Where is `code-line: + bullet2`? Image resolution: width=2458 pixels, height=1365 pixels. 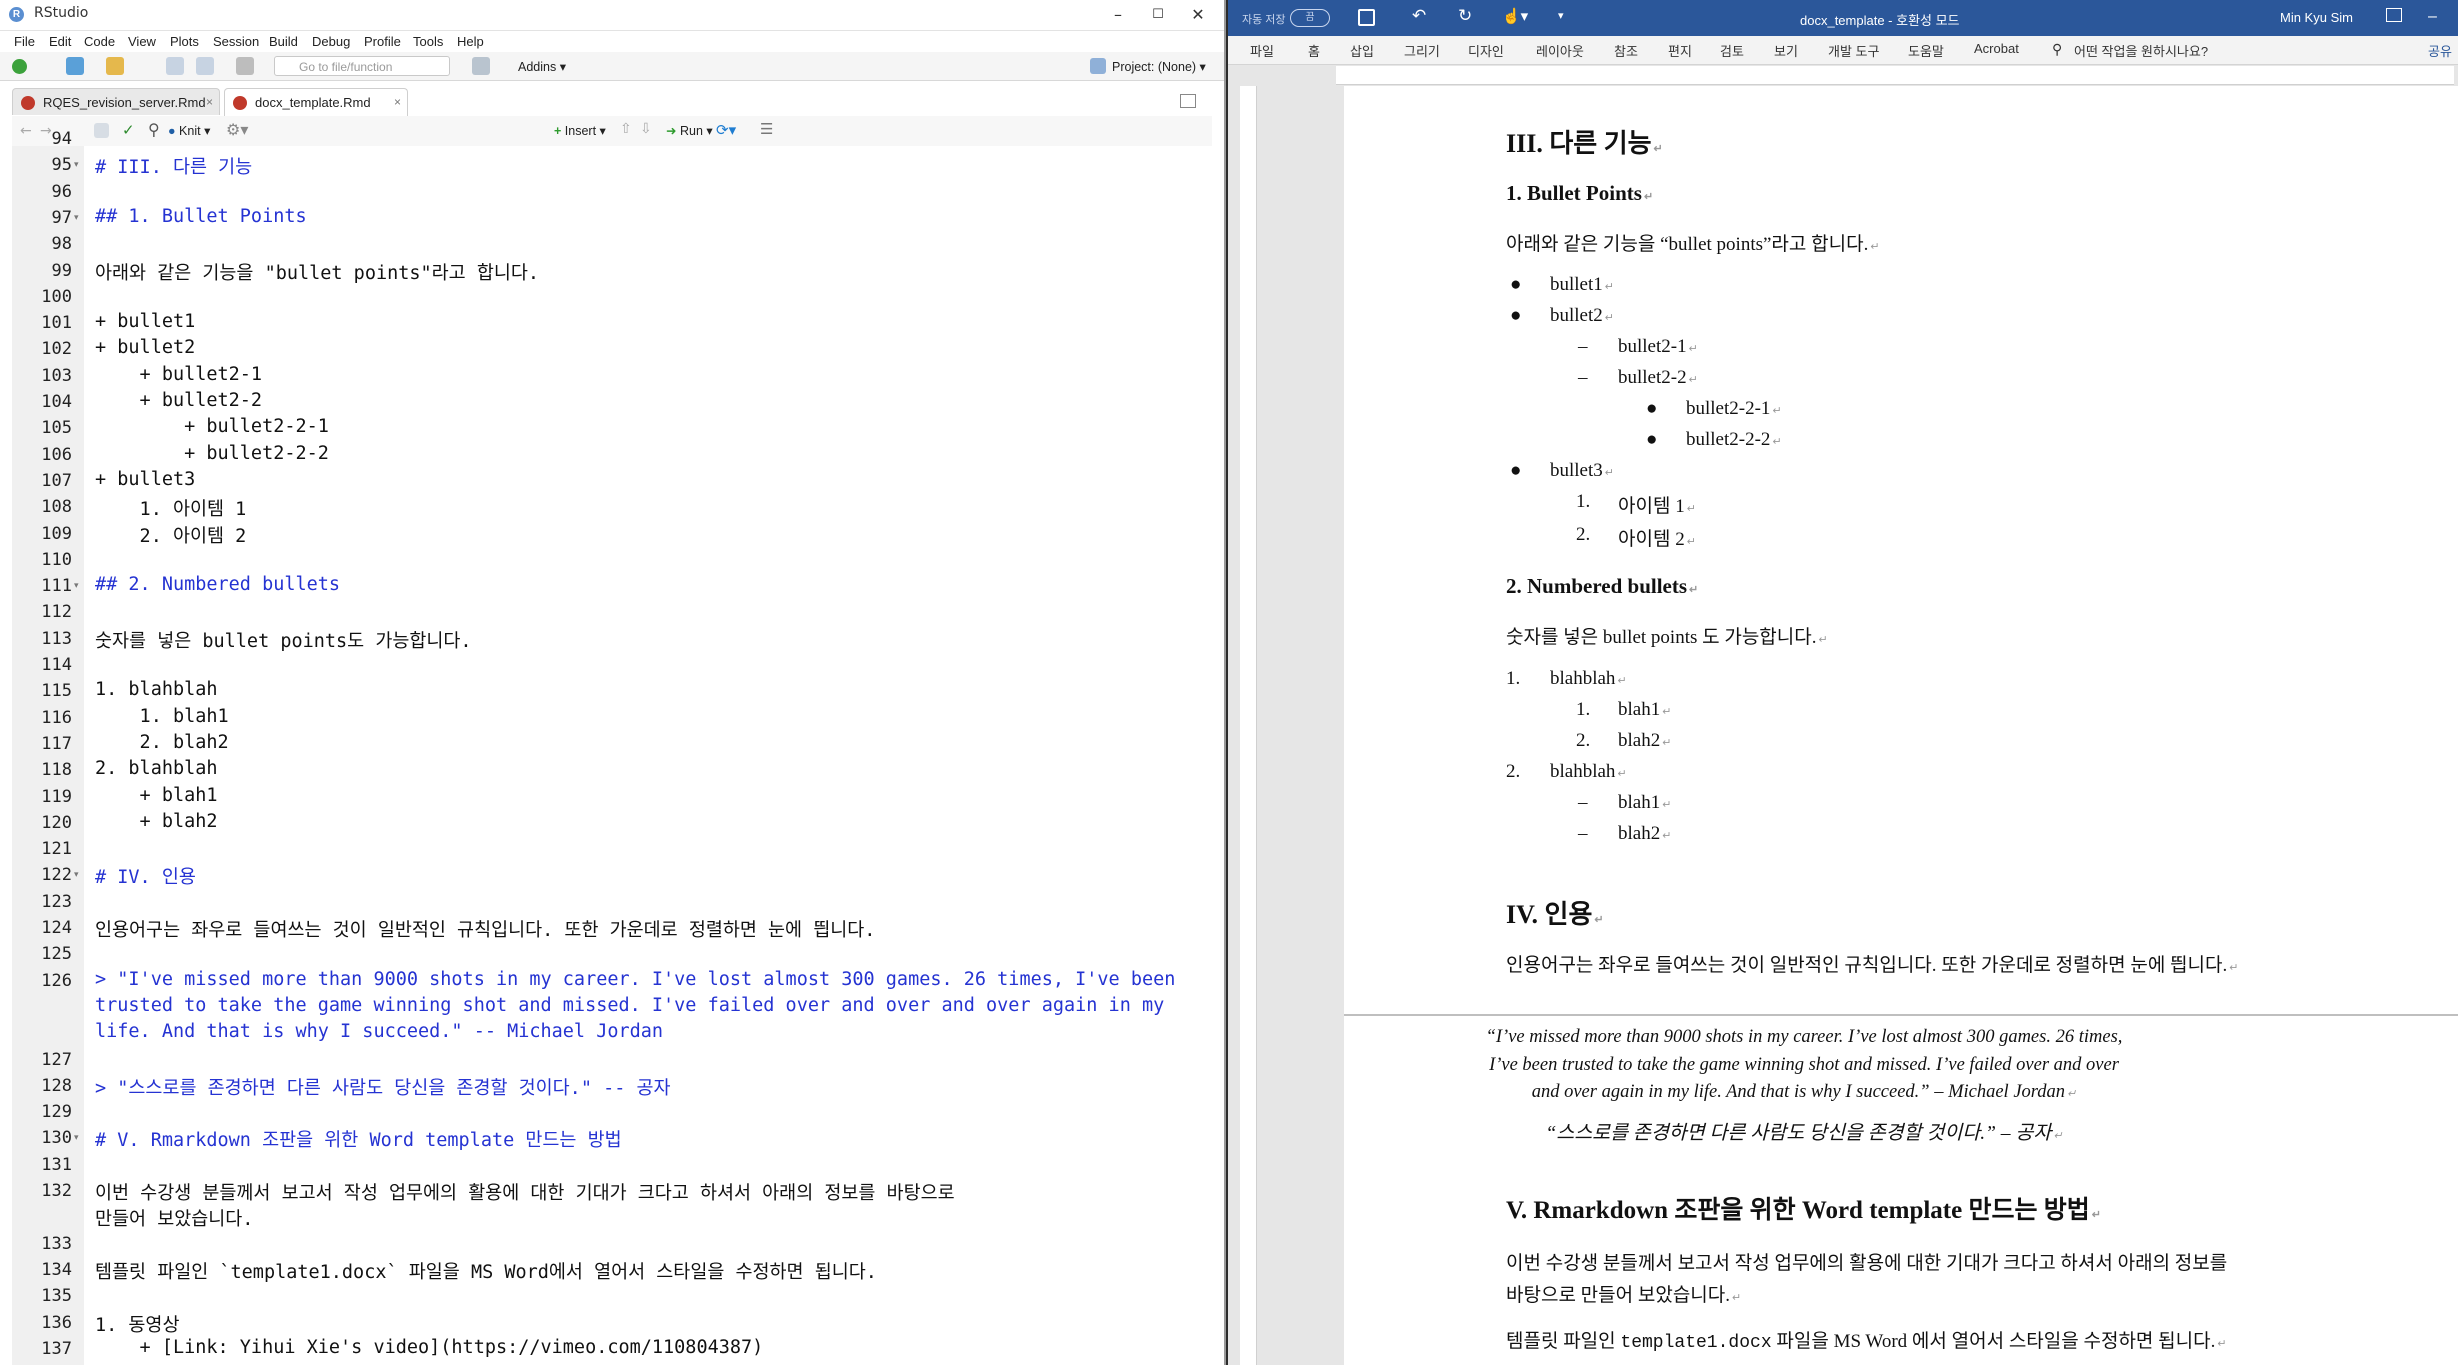
code-line: + bullet2 is located at coordinates (145, 347).